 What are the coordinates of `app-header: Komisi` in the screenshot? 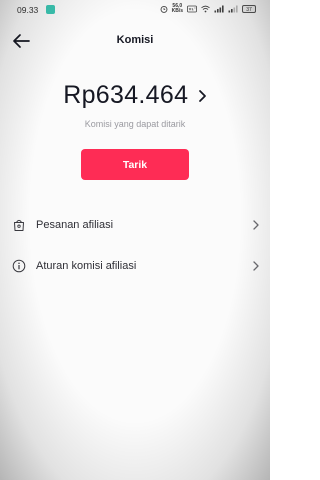 It's located at (135, 41).